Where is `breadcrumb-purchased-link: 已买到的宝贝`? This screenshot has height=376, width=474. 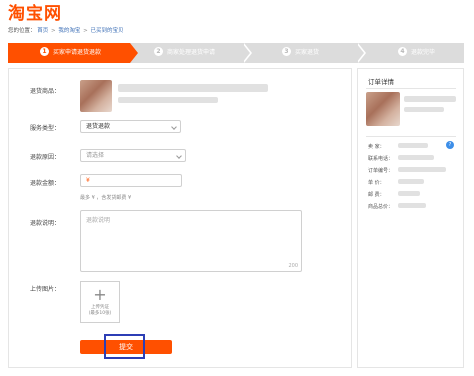 breadcrumb-purchased-link: 已买到的宝贝 is located at coordinates (107, 31).